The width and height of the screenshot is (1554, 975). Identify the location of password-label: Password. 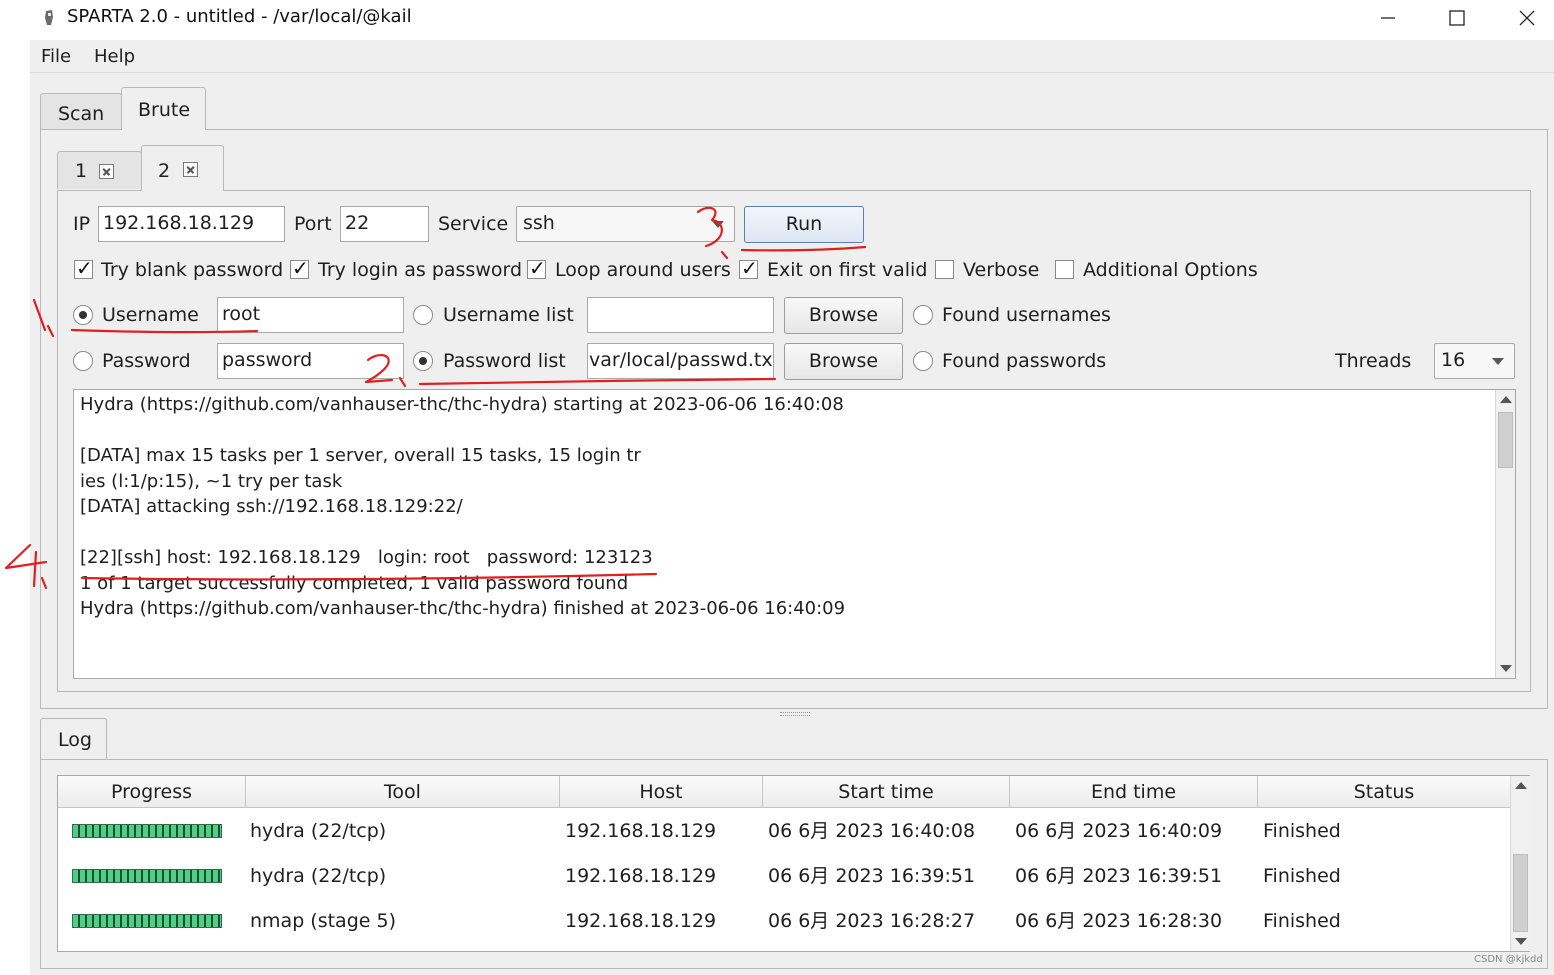
(146, 361).